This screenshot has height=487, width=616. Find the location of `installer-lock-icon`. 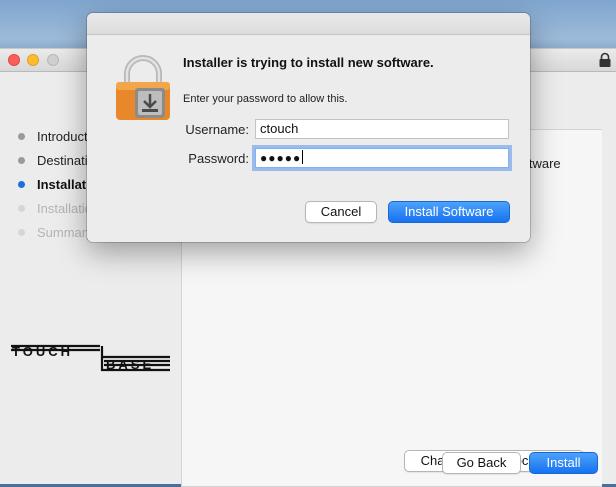

installer-lock-icon is located at coordinates (143, 87).